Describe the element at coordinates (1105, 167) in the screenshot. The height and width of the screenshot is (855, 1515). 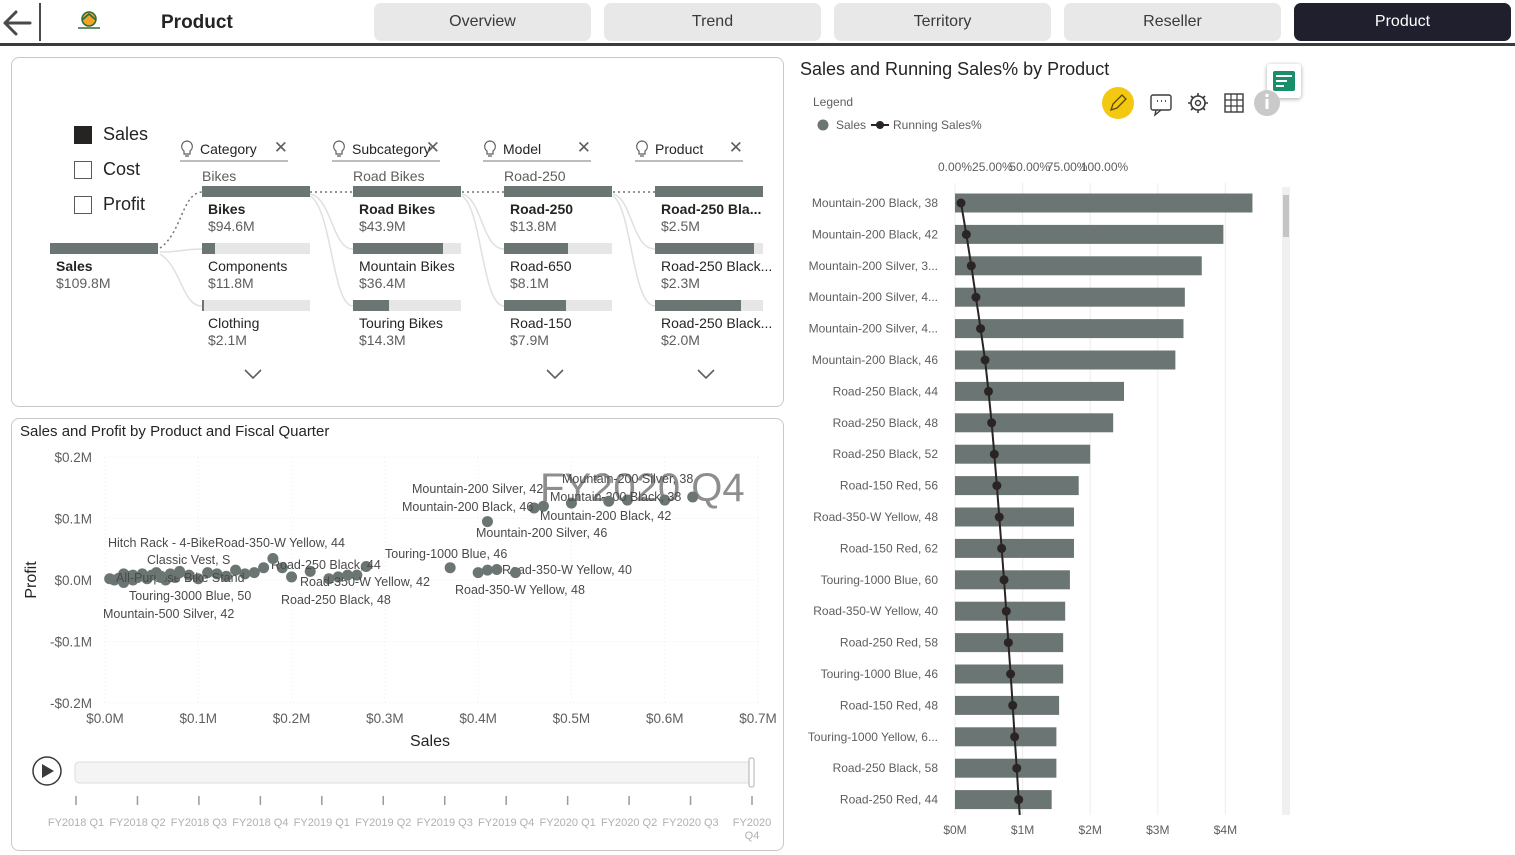
I see `top-axis-label: 100.00%` at that location.